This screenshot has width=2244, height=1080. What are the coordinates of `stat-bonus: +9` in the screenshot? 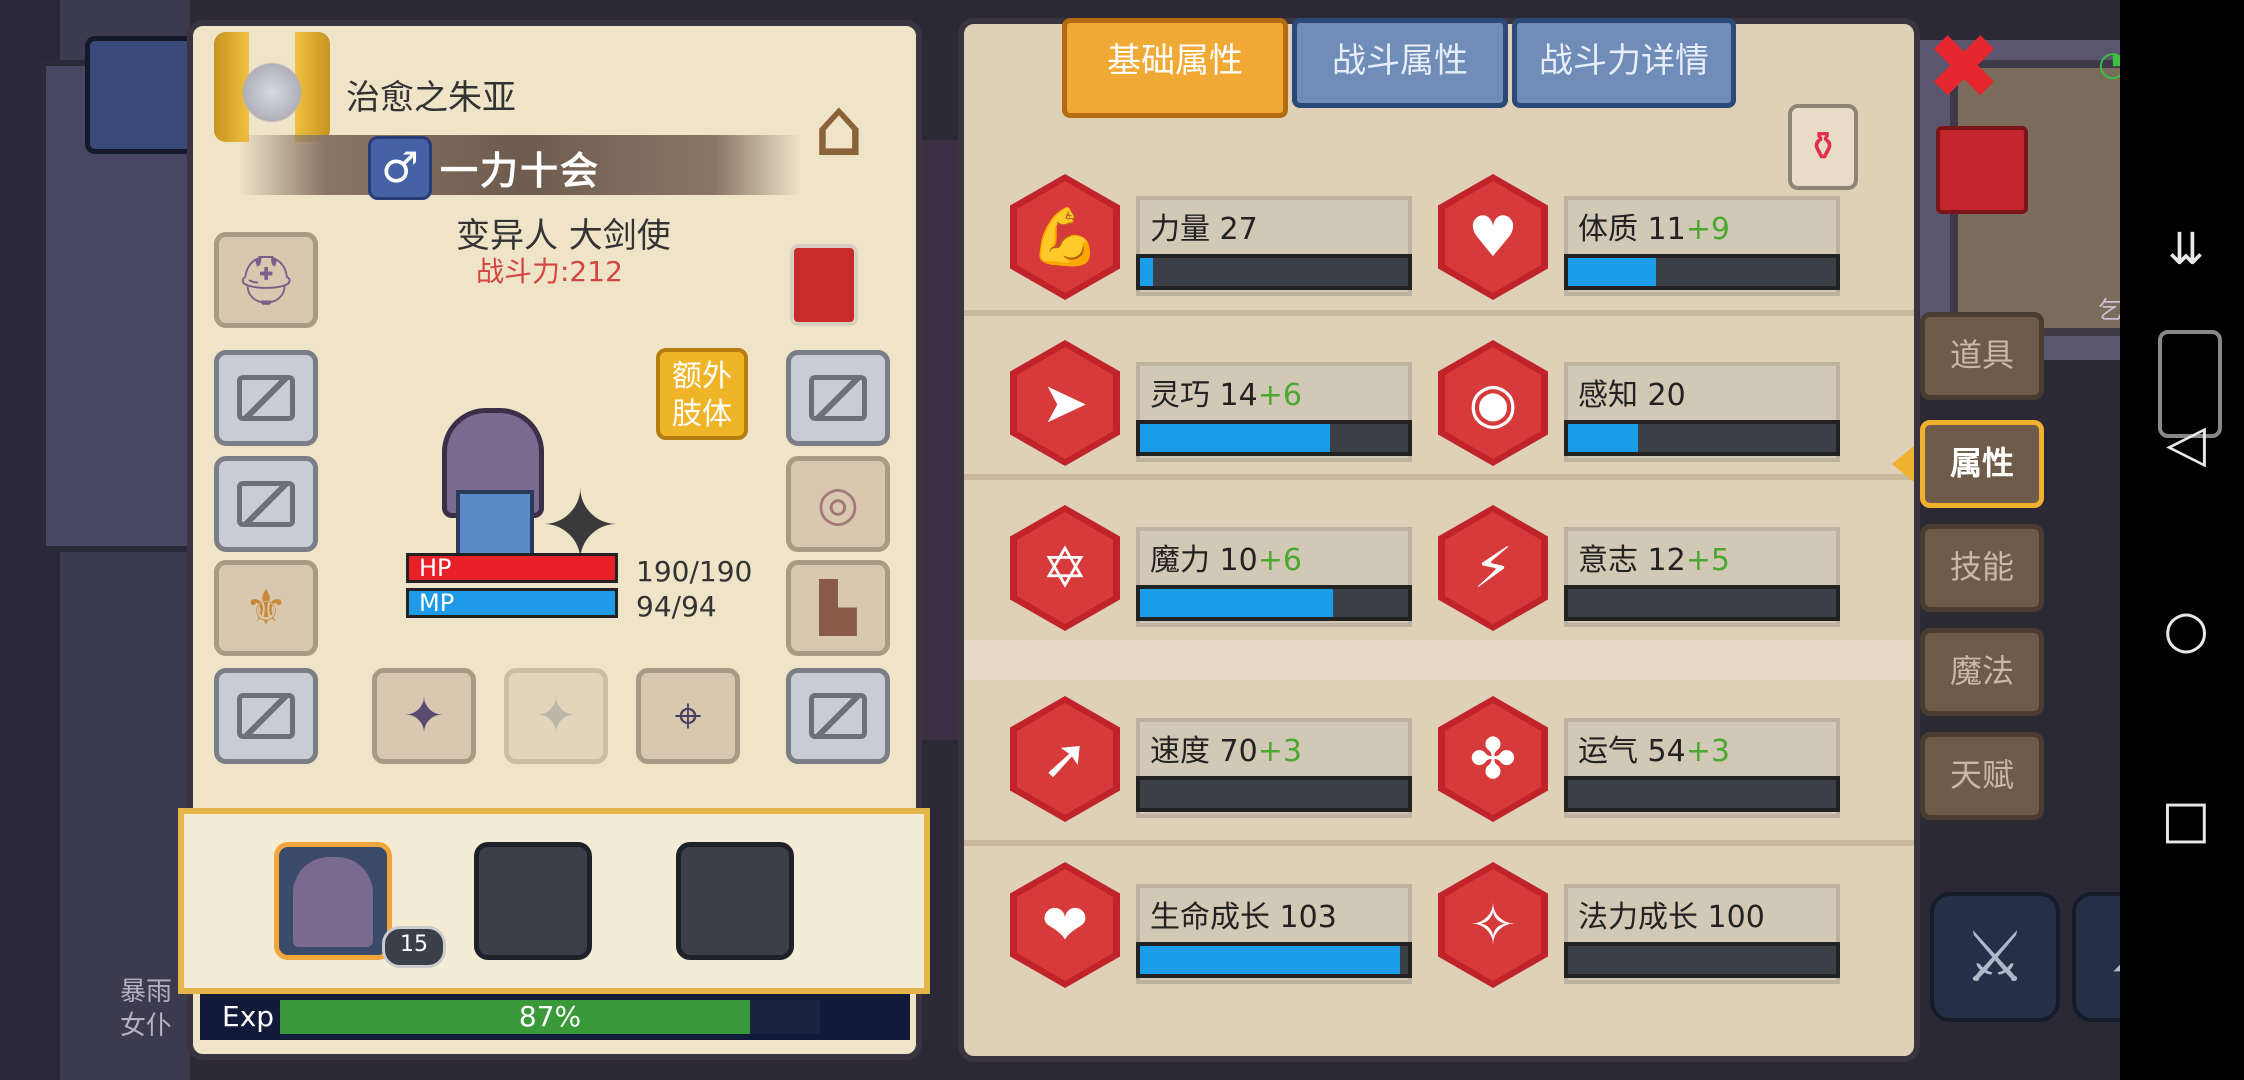 It's located at (1707, 229).